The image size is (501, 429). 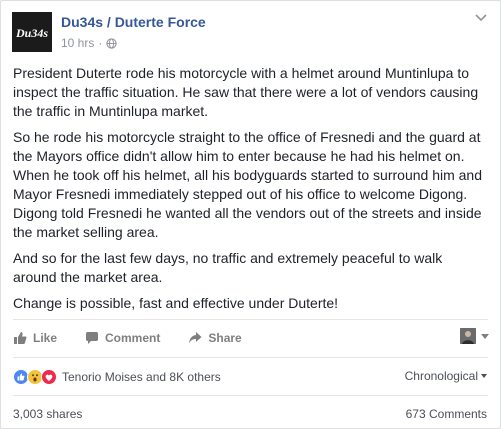 I want to click on like-button: Like, so click(x=35, y=338).